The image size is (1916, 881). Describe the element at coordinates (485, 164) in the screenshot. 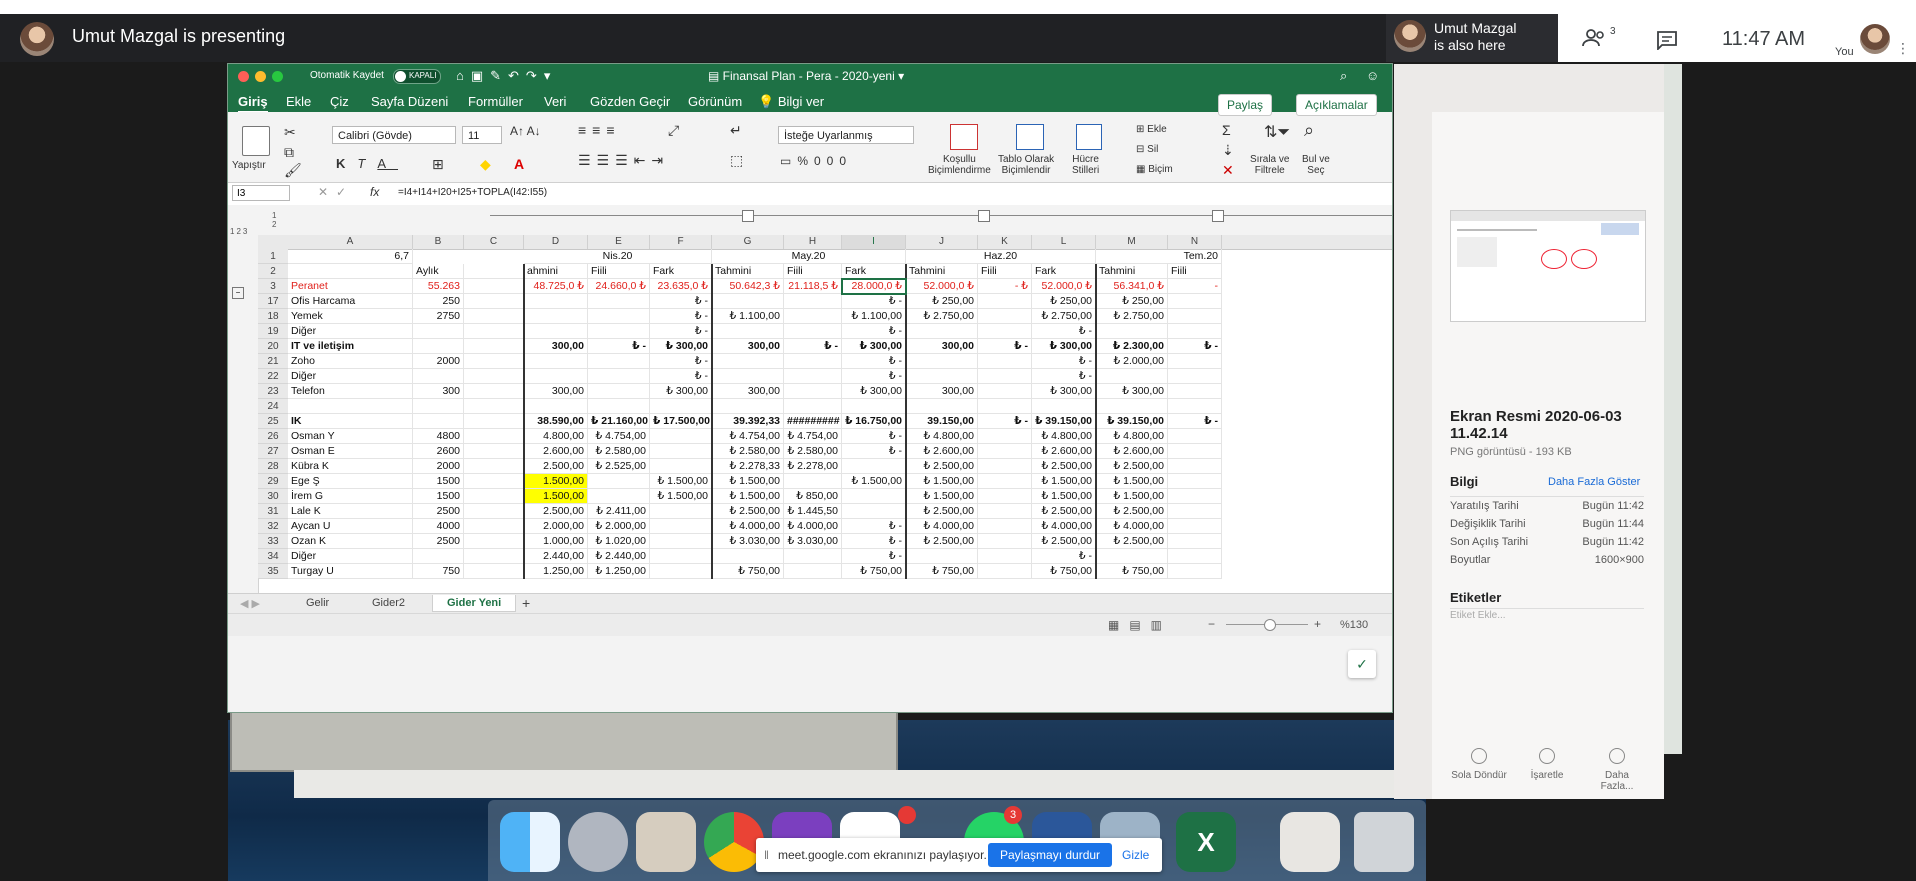

I see `fill-color-icon: ◆` at that location.